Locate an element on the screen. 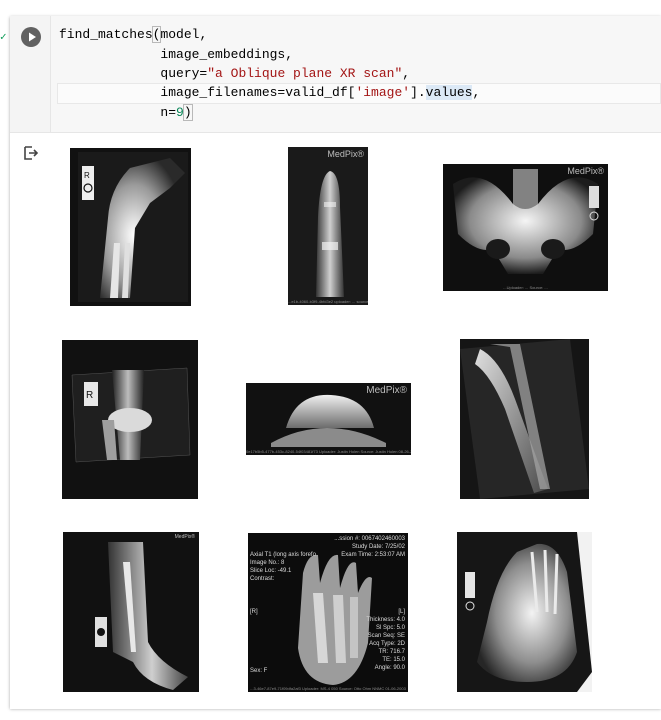  result-image-1: R is located at coordinates (130, 227).